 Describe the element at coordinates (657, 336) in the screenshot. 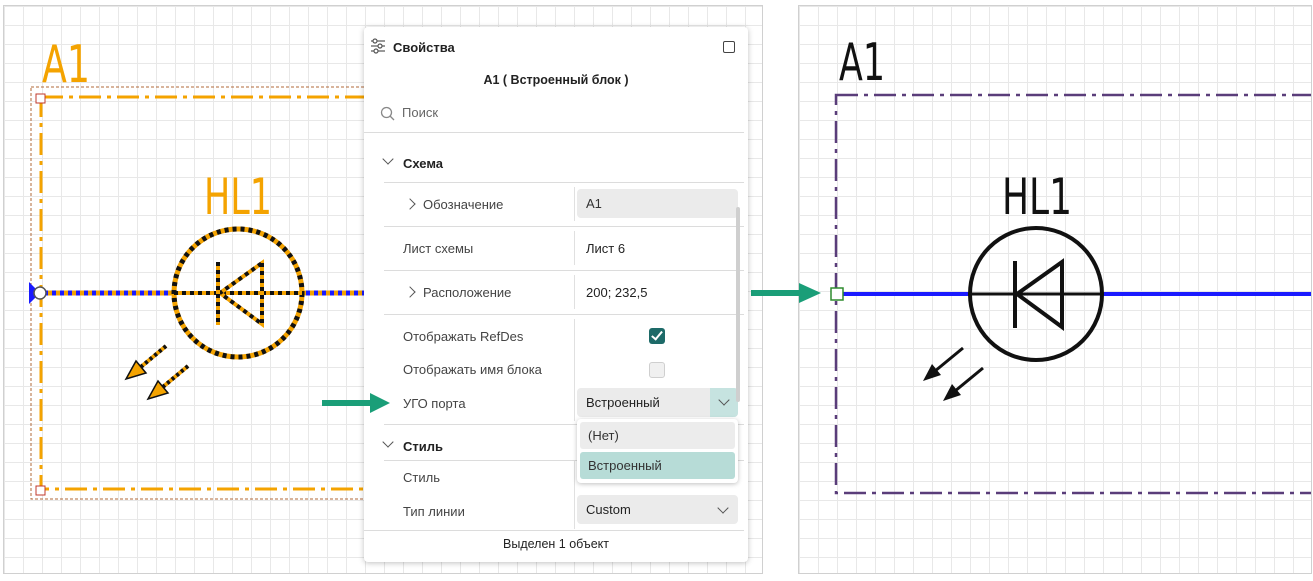

I see `show-refdes-checkbox` at that location.